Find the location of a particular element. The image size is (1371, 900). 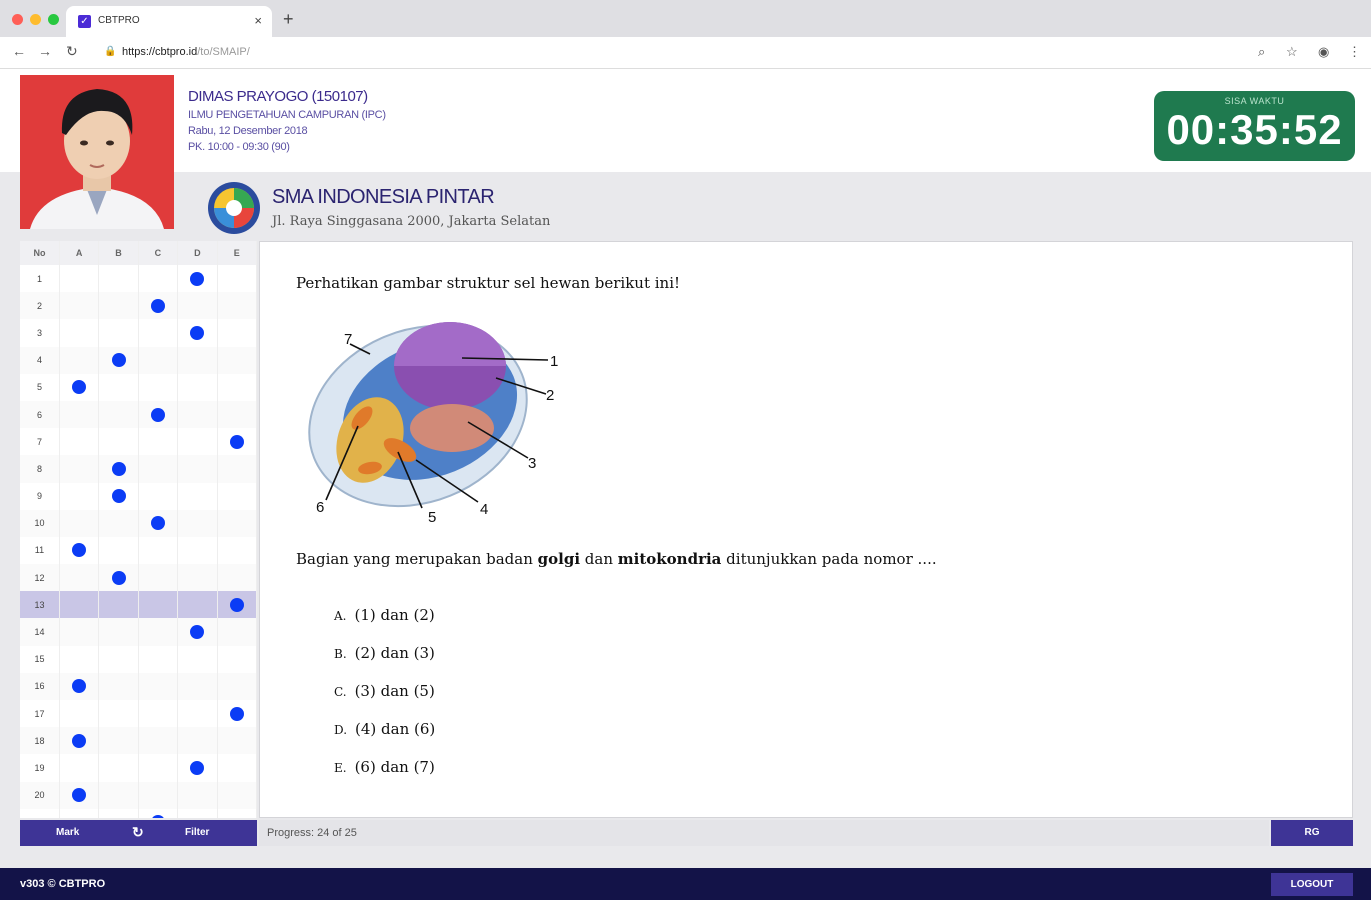

option-c: C. (3) dan (5) is located at coordinates (384, 691).